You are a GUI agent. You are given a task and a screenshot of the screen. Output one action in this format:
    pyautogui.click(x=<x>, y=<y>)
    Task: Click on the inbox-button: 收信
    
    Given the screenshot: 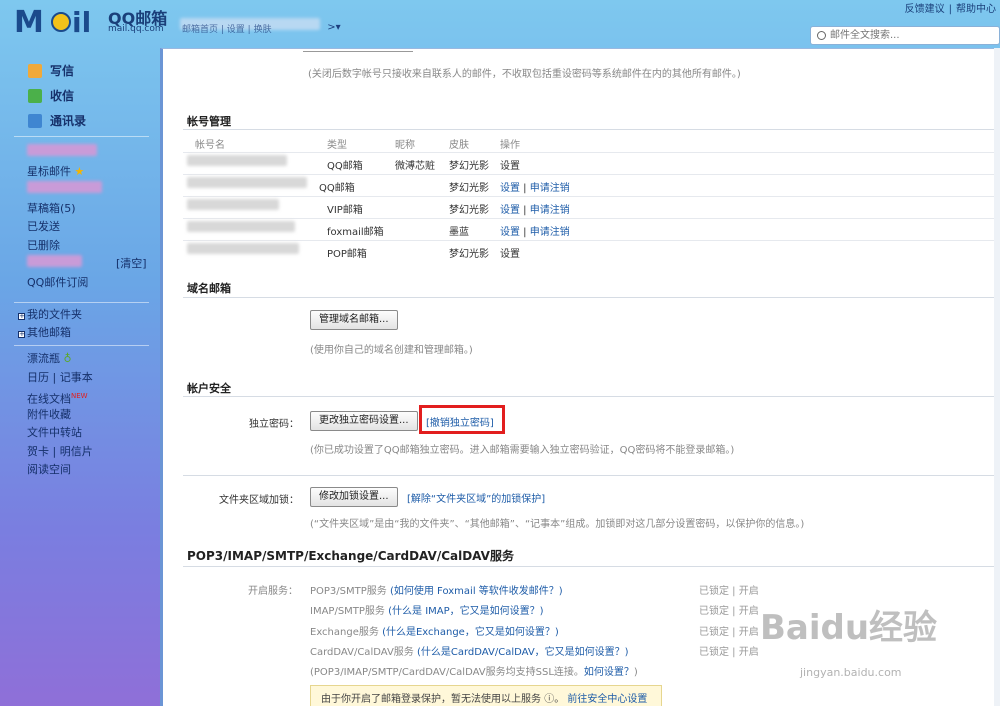 What is the action you would take?
    pyautogui.click(x=57, y=95)
    